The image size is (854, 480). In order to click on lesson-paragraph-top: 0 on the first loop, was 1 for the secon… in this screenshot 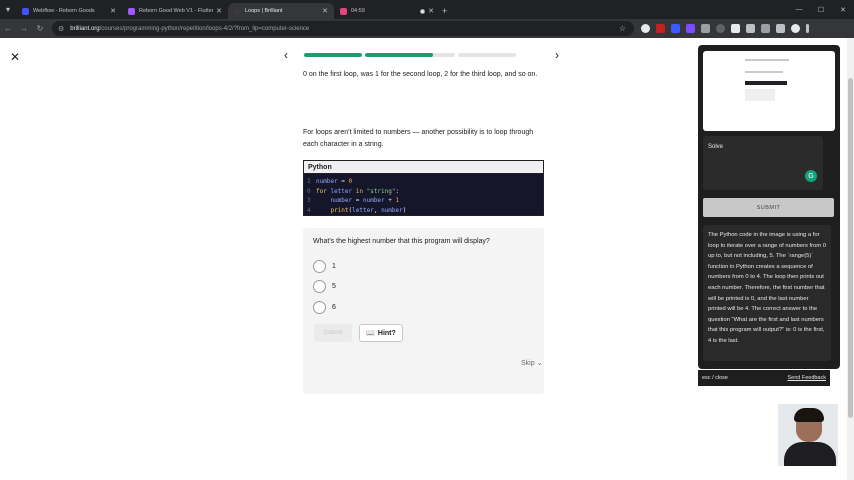, I will do `click(420, 74)`.